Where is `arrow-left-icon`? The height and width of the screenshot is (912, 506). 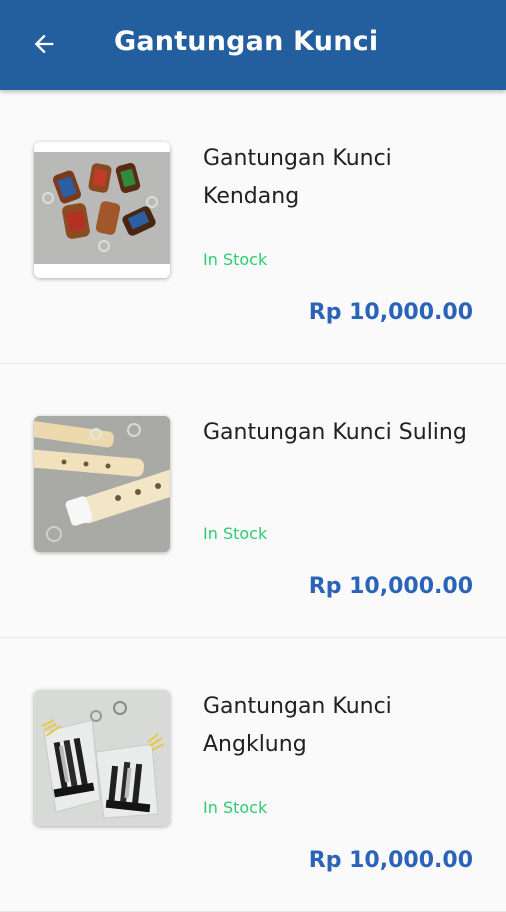
arrow-left-icon is located at coordinates (44, 46).